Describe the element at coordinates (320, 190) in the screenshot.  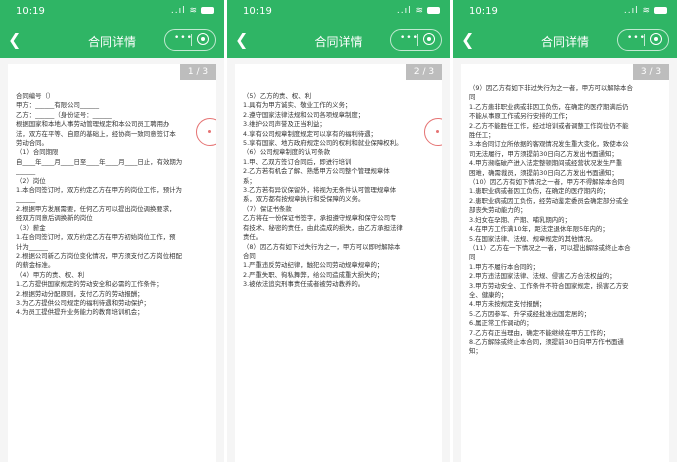
I see `contract-line: 3.乙方若有异议保留外，将视为无条件认可管理规章体` at that location.